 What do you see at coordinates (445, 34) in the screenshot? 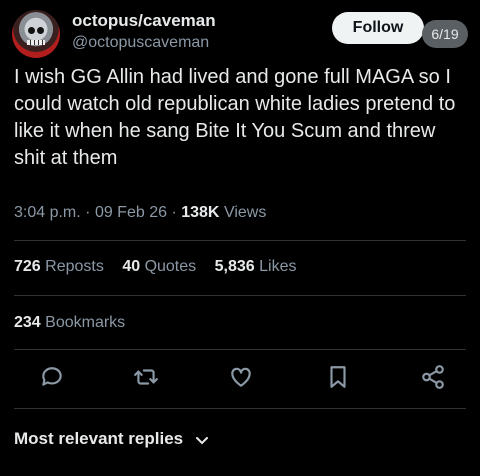
I see `page-indicator: 6/19` at bounding box center [445, 34].